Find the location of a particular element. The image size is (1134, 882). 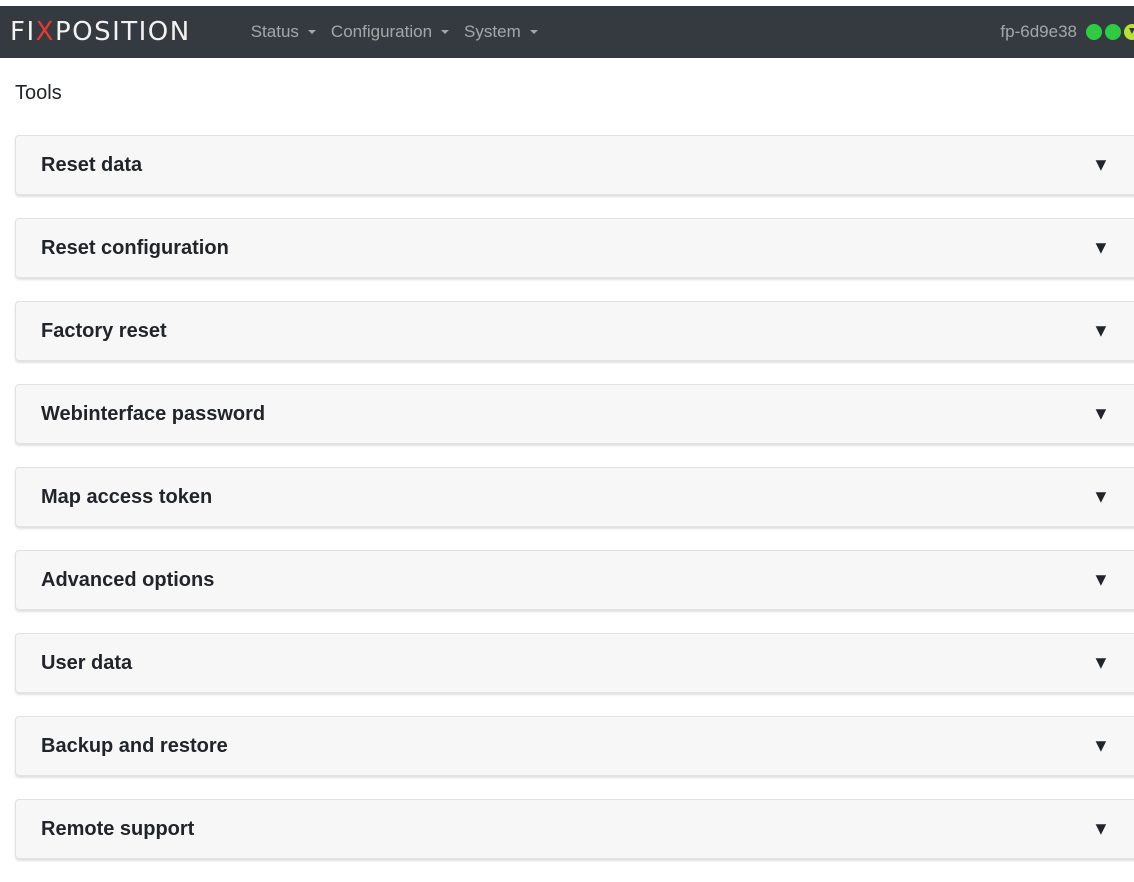

nav-item-system: System is located at coordinates (501, 32).